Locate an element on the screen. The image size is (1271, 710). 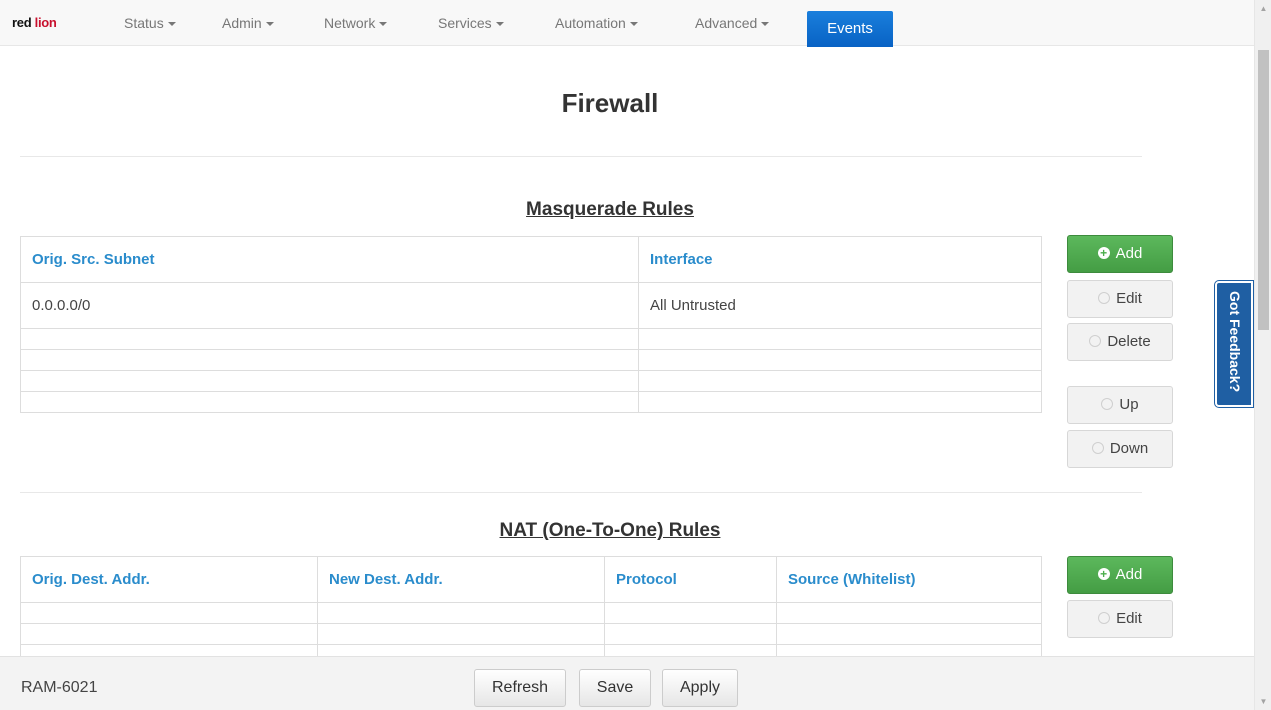
masquerade-up-button: Up is located at coordinates (1120, 405).